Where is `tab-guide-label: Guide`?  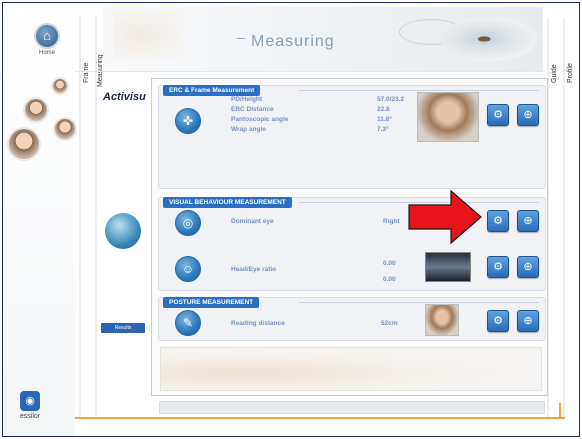
tab-guide-label: Guide is located at coordinates (554, 73).